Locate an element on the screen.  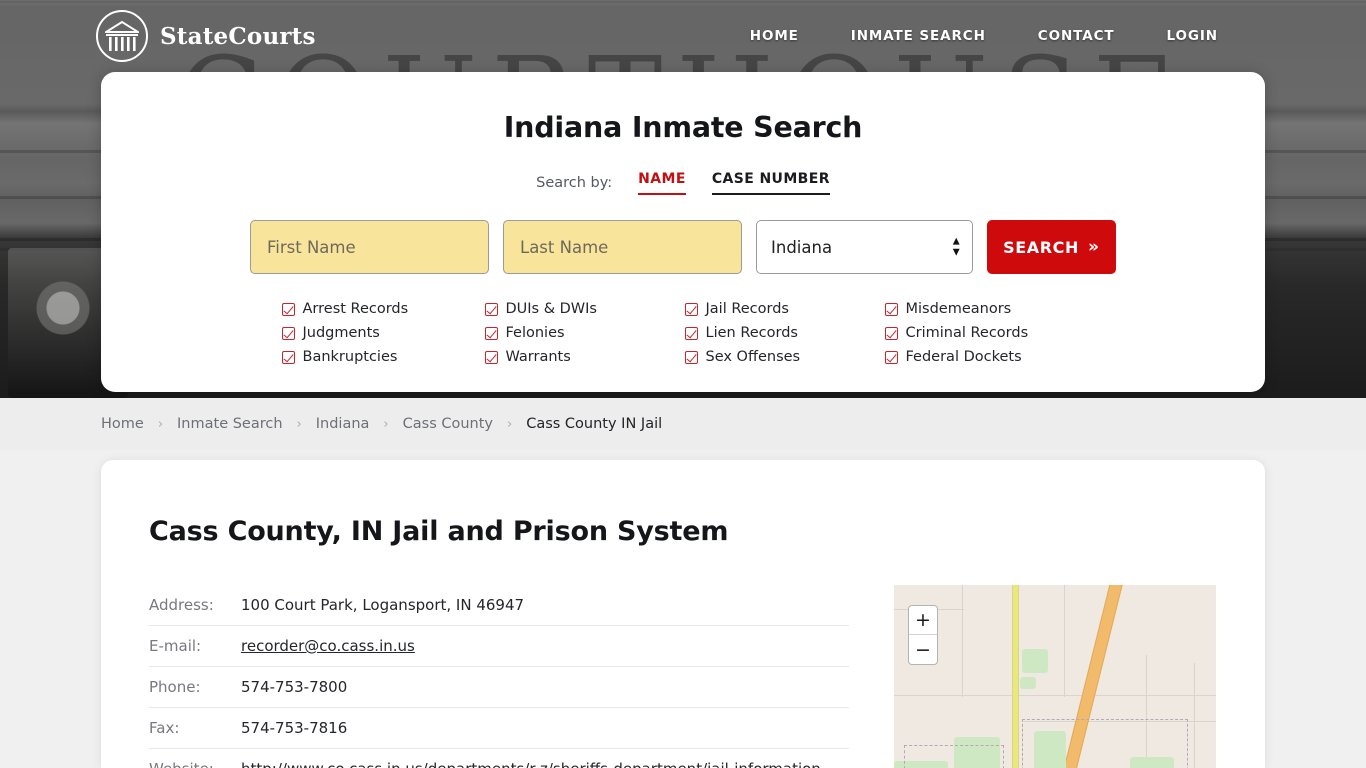
map-zoom-out-button: − is located at coordinates (923, 649).